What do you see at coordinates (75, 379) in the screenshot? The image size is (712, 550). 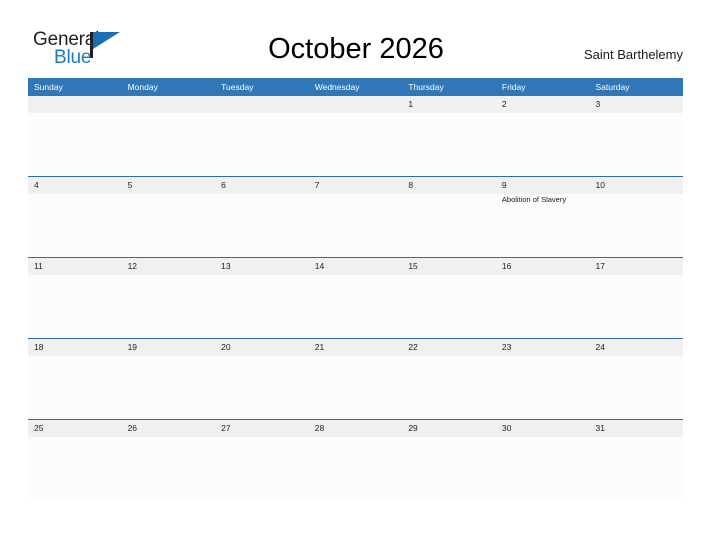 I see `day-cell: 18` at bounding box center [75, 379].